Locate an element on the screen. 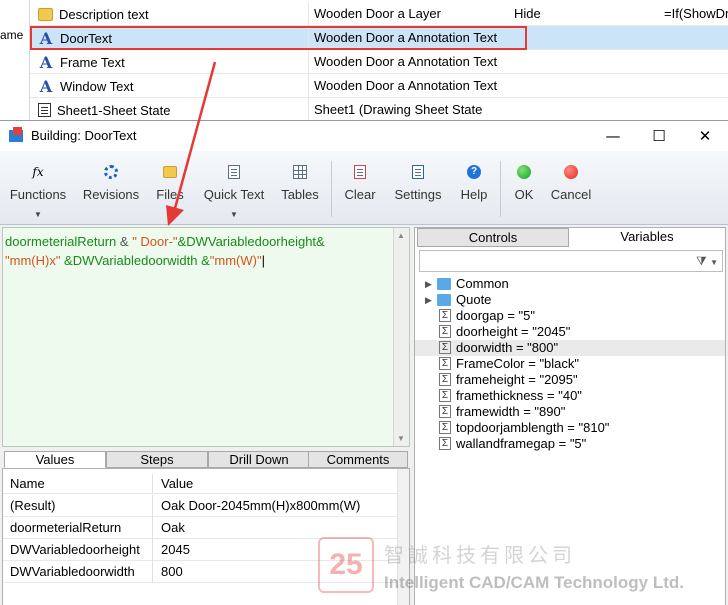  tree-item-label: framethickness = "40" is located at coordinates (519, 395).